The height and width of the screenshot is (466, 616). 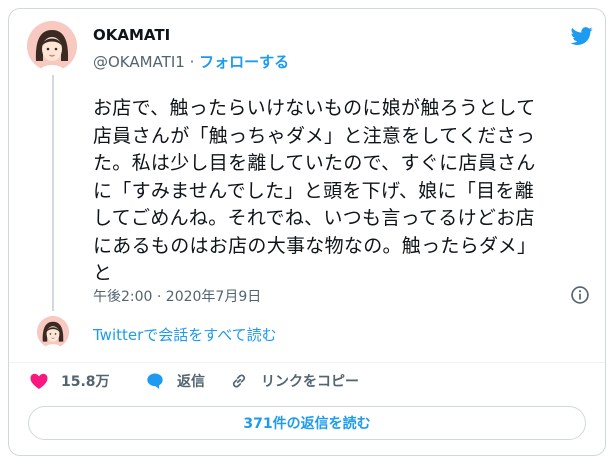 I want to click on copy-link-button: リンクをコピー, so click(x=294, y=381).